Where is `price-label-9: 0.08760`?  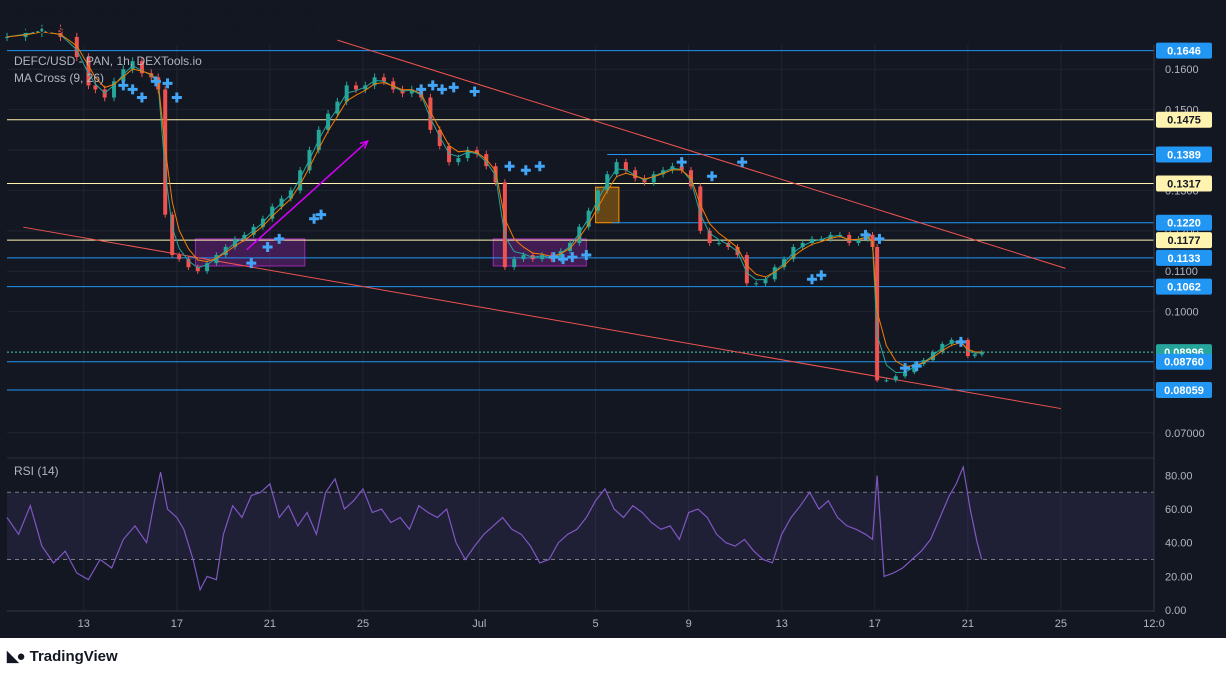
price-label-9: 0.08760 is located at coordinates (1184, 363).